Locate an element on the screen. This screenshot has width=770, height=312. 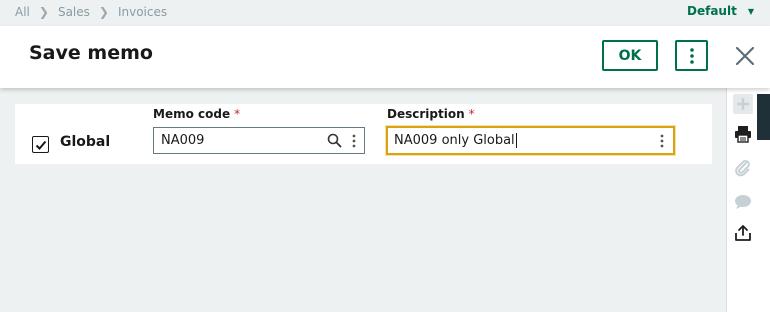
checkmark-icon is located at coordinates (40, 145).